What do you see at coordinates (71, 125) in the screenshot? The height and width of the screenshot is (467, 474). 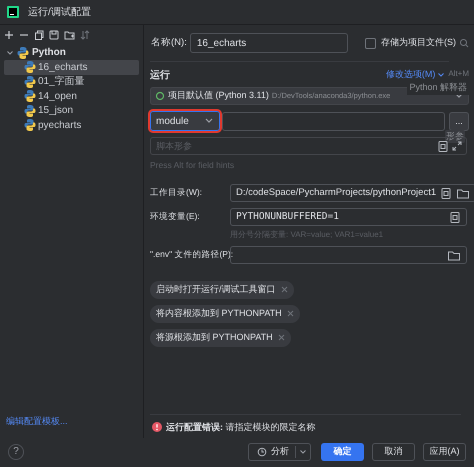 I see `tree-item: pyecharts` at bounding box center [71, 125].